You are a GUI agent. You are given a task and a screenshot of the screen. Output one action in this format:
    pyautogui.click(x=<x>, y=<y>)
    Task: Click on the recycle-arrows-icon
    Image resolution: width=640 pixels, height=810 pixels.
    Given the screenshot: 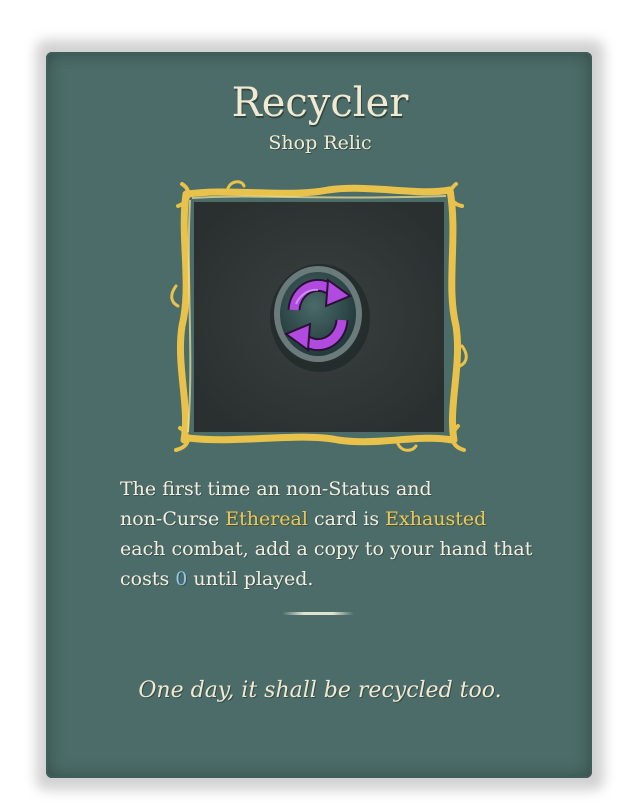 What is the action you would take?
    pyautogui.click(x=320, y=318)
    